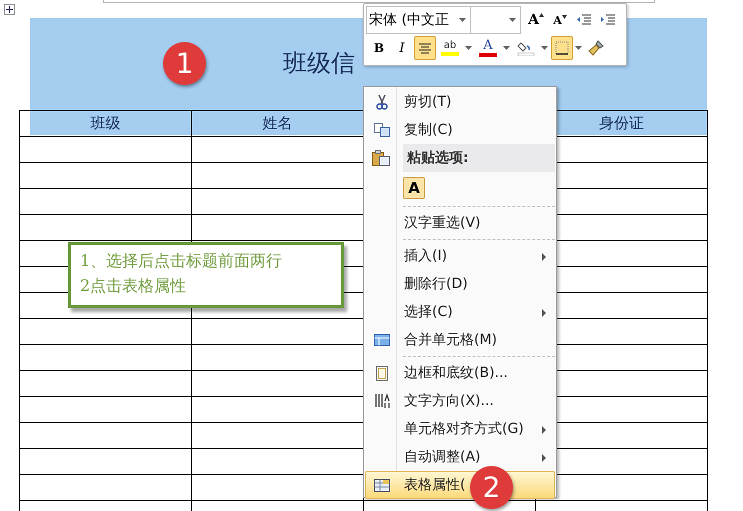  I want to click on menu-item: 选择(C), so click(460, 312).